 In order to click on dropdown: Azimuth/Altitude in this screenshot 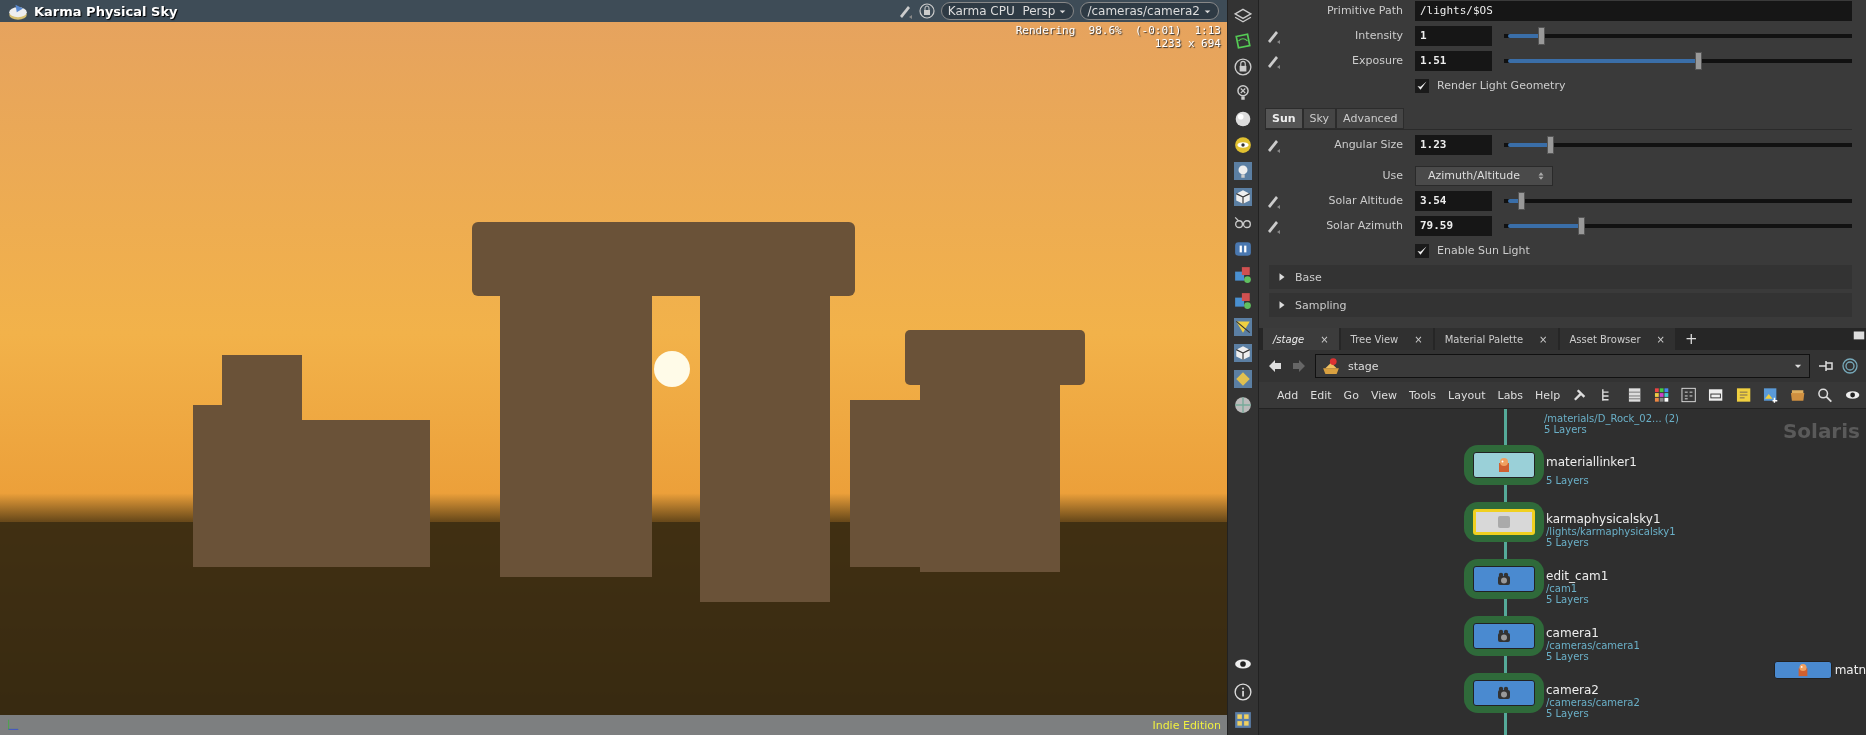, I will do `click(1484, 175)`.